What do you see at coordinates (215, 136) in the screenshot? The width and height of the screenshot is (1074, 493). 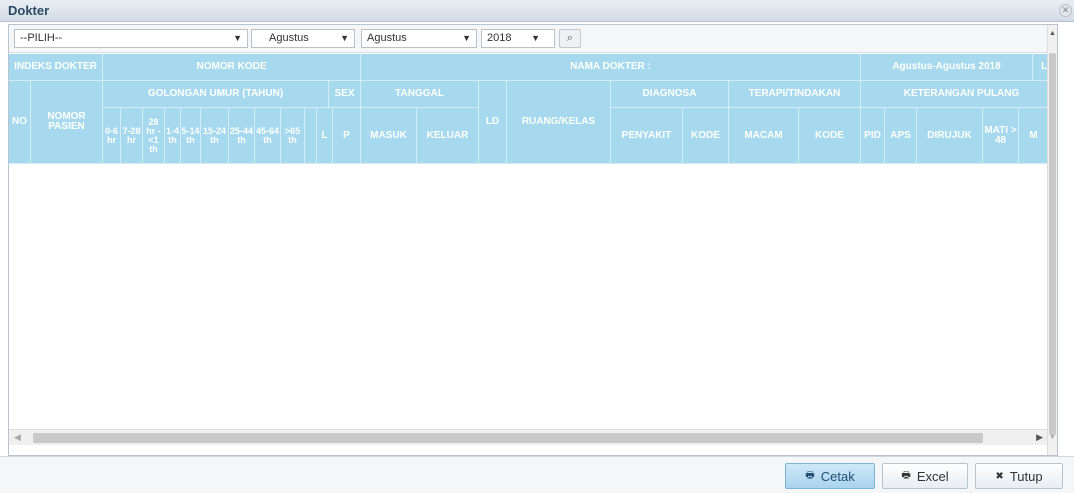 I see `header-umur-col: 15-24 th` at bounding box center [215, 136].